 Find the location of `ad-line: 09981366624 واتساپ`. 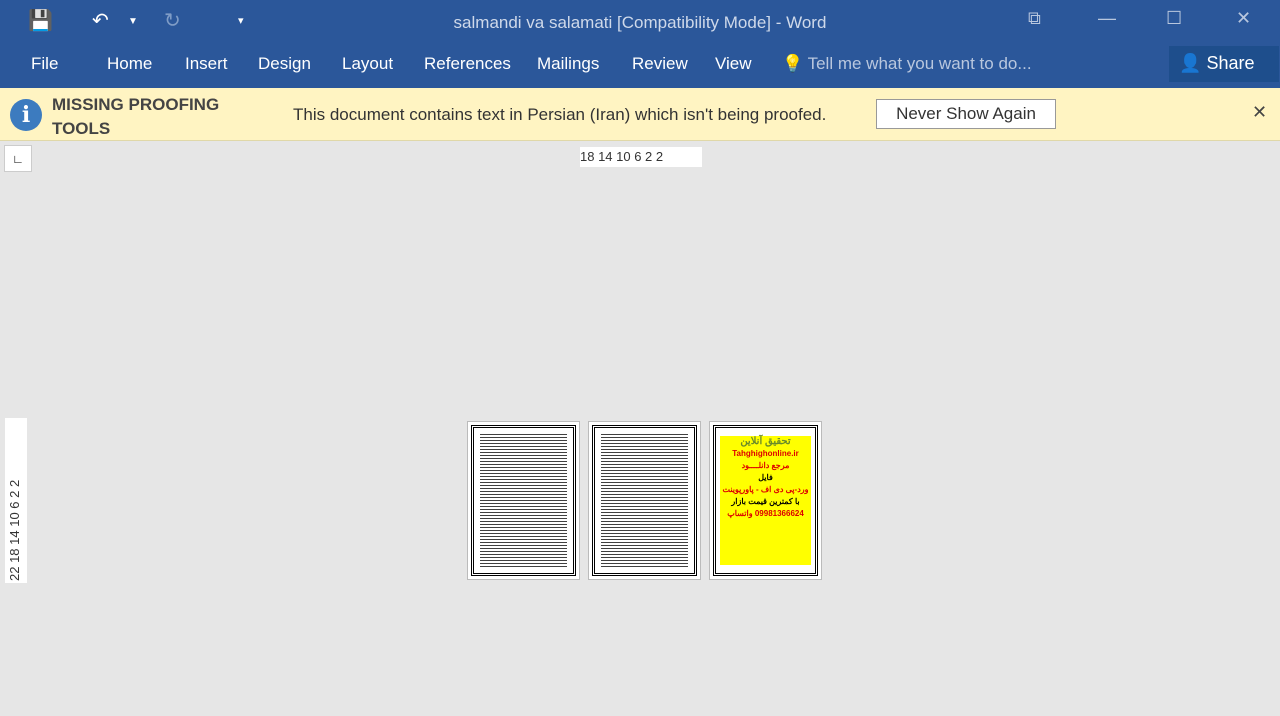

ad-line: 09981366624 واتساپ is located at coordinates (765, 513).